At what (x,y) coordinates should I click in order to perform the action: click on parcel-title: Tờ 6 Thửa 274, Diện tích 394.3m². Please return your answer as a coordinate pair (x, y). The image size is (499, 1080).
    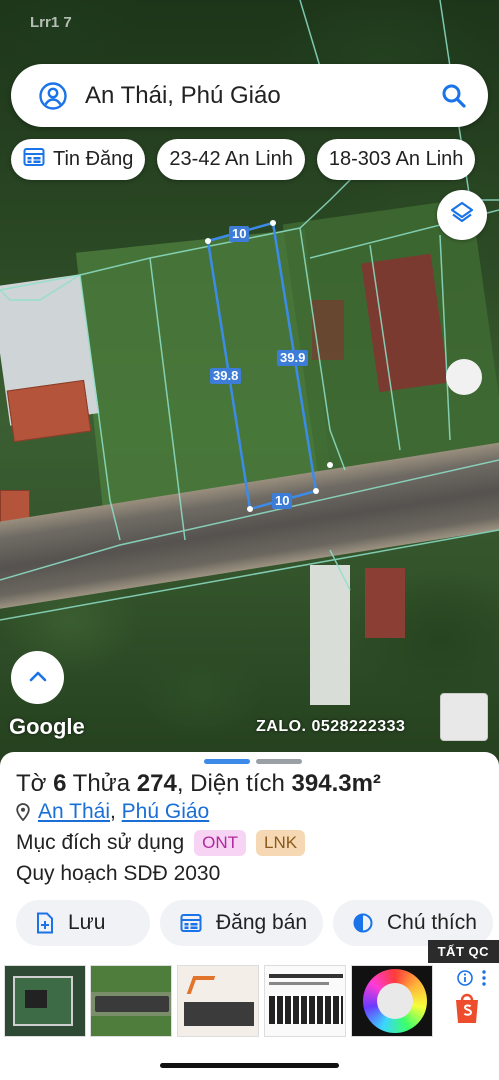
    Looking at the image, I should click on (198, 784).